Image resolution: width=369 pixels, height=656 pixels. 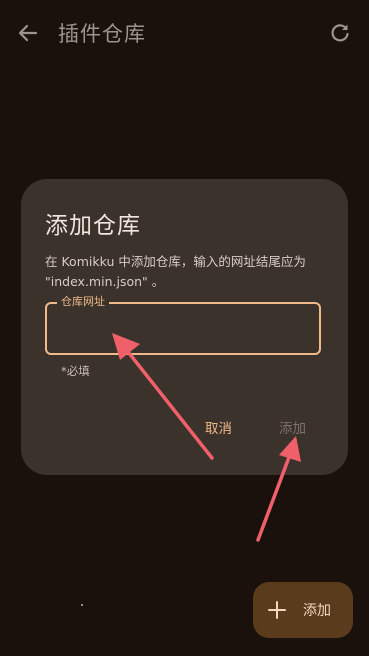 What do you see at coordinates (277, 610) in the screenshot?
I see `plus-icon` at bounding box center [277, 610].